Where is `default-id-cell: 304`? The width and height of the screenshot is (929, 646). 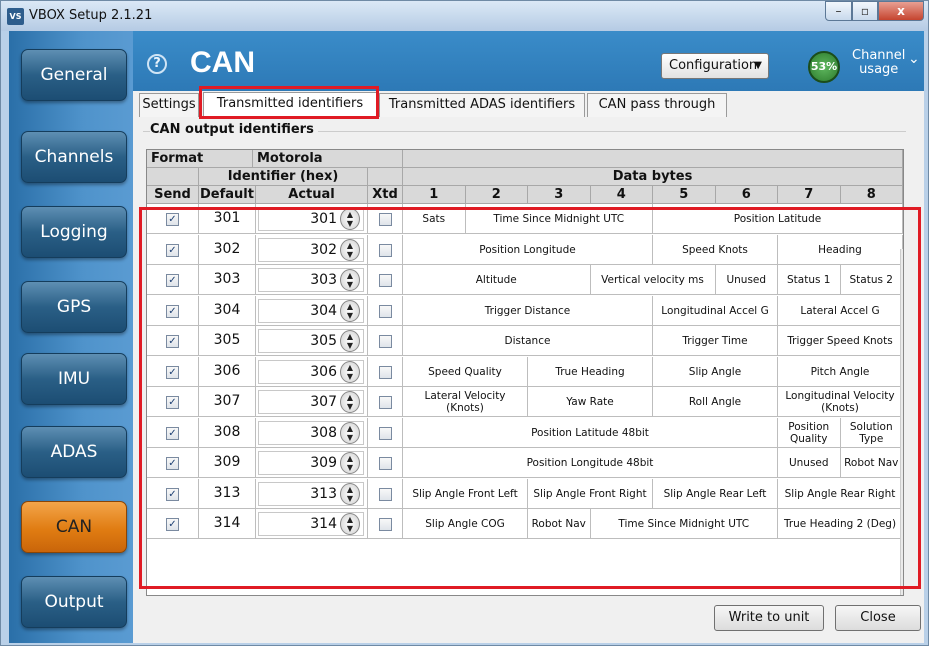
default-id-cell: 304 is located at coordinates (227, 310).